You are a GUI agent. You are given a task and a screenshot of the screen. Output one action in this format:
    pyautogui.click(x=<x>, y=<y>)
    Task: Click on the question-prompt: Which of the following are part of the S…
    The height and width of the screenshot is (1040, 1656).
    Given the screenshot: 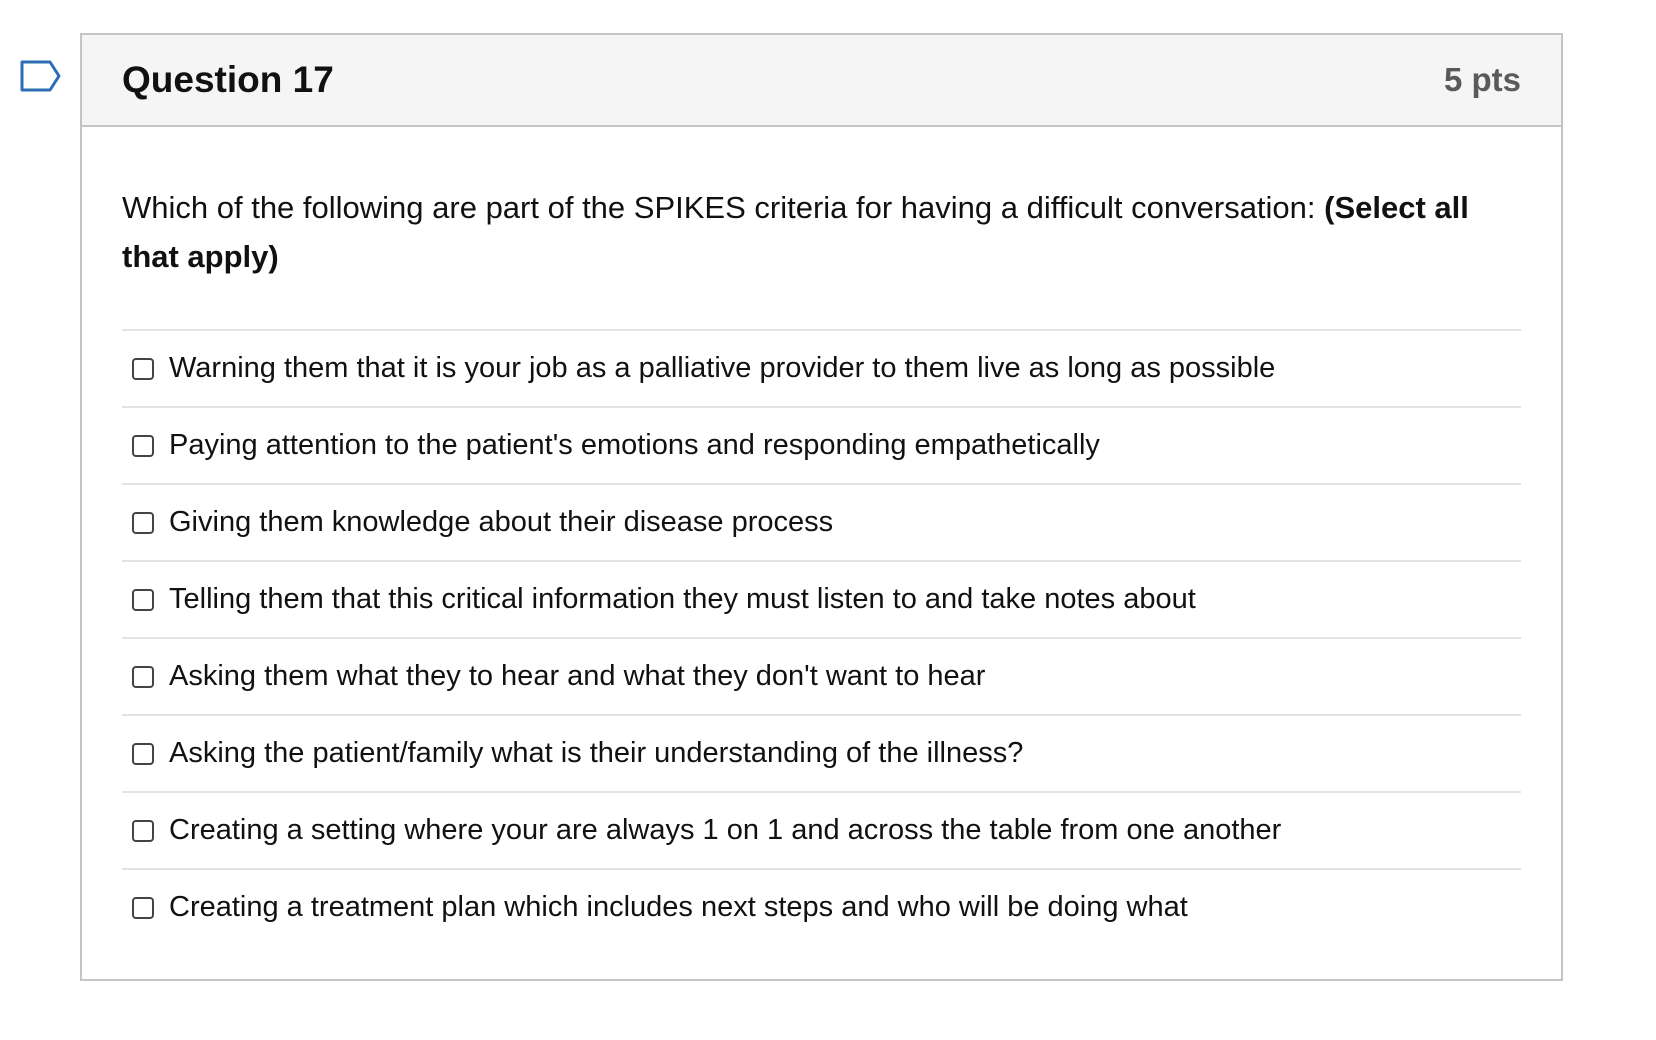 What is the action you would take?
    pyautogui.click(x=723, y=207)
    